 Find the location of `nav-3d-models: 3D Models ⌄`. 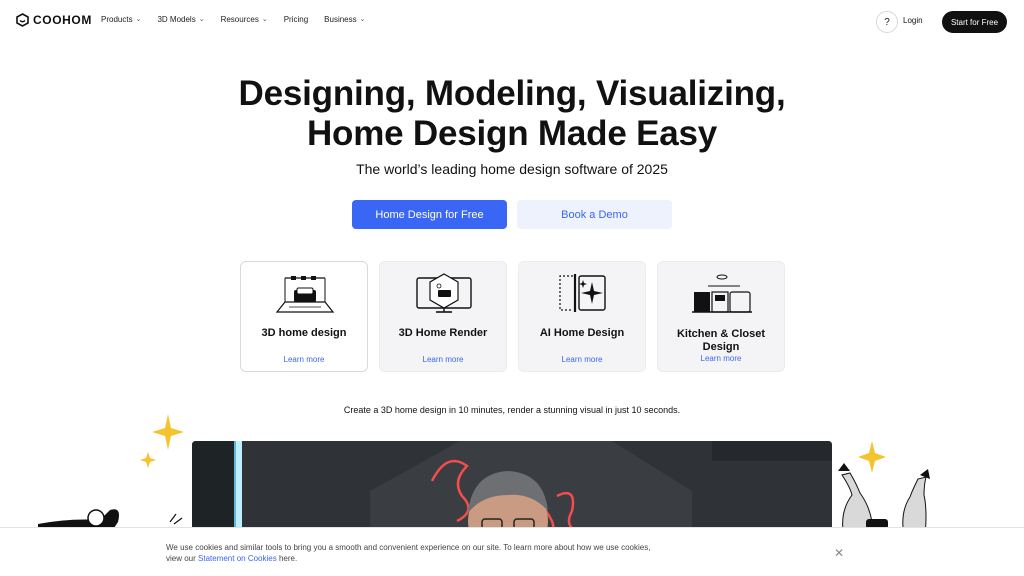

nav-3d-models: 3D Models ⌄ is located at coordinates (180, 19).